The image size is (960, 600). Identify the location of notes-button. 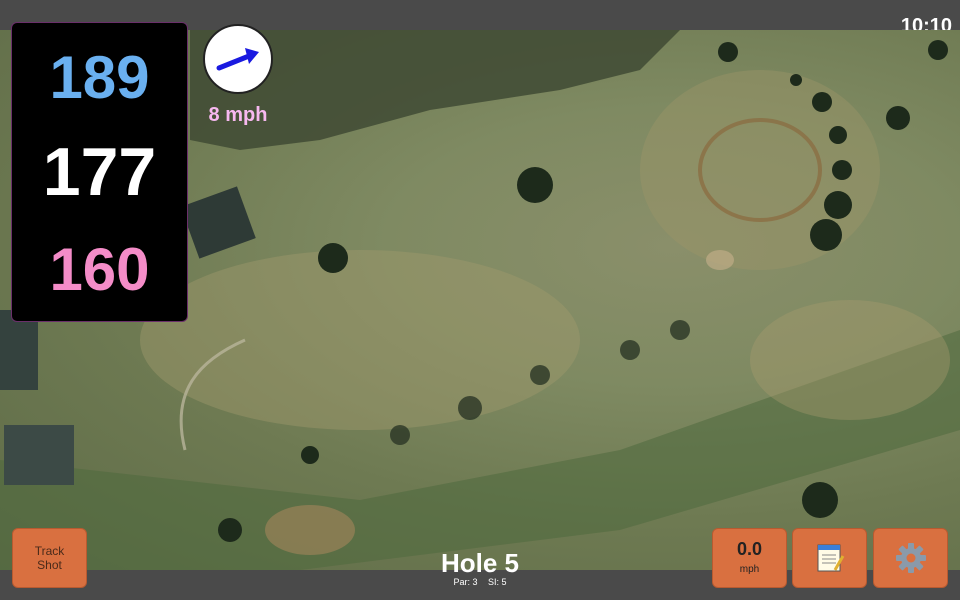
(829, 558).